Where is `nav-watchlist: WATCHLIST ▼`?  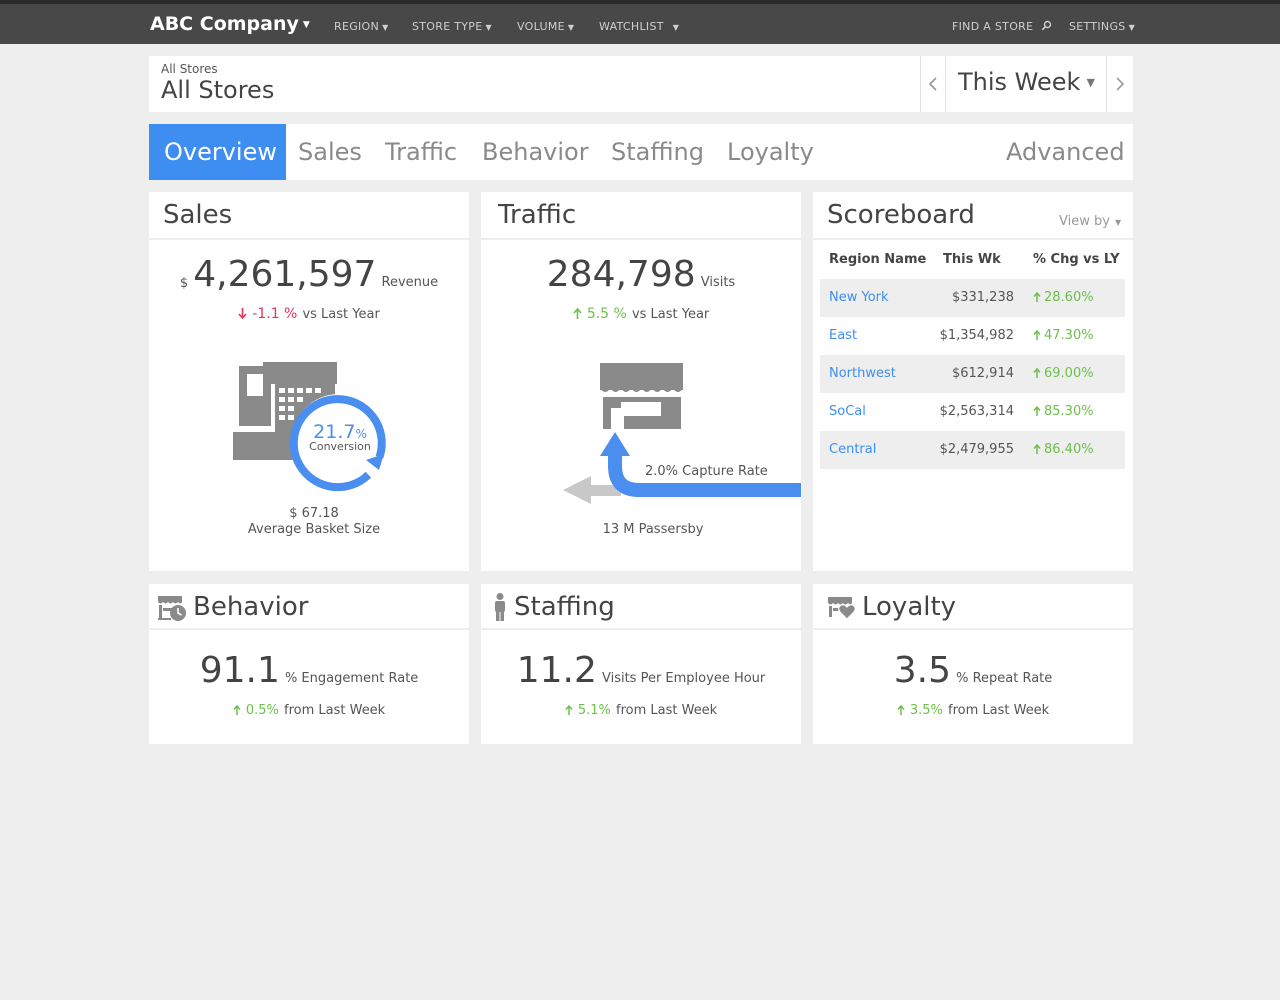
nav-watchlist: WATCHLIST ▼ is located at coordinates (639, 26).